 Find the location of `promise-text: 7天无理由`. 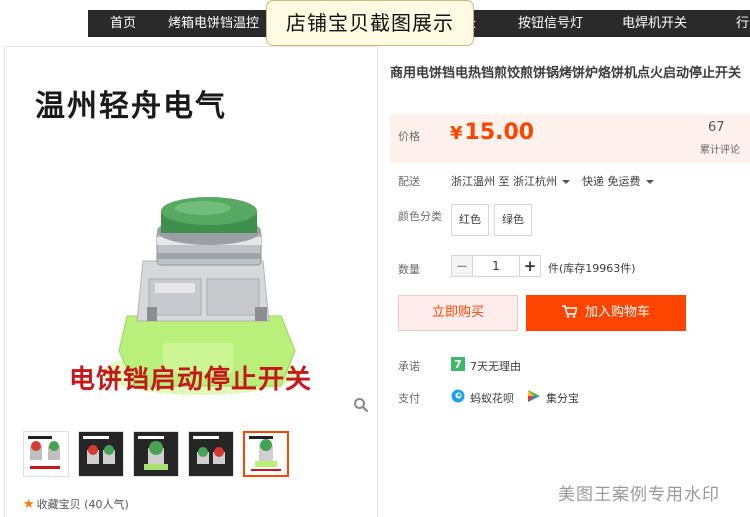

promise-text: 7天无理由 is located at coordinates (495, 366).